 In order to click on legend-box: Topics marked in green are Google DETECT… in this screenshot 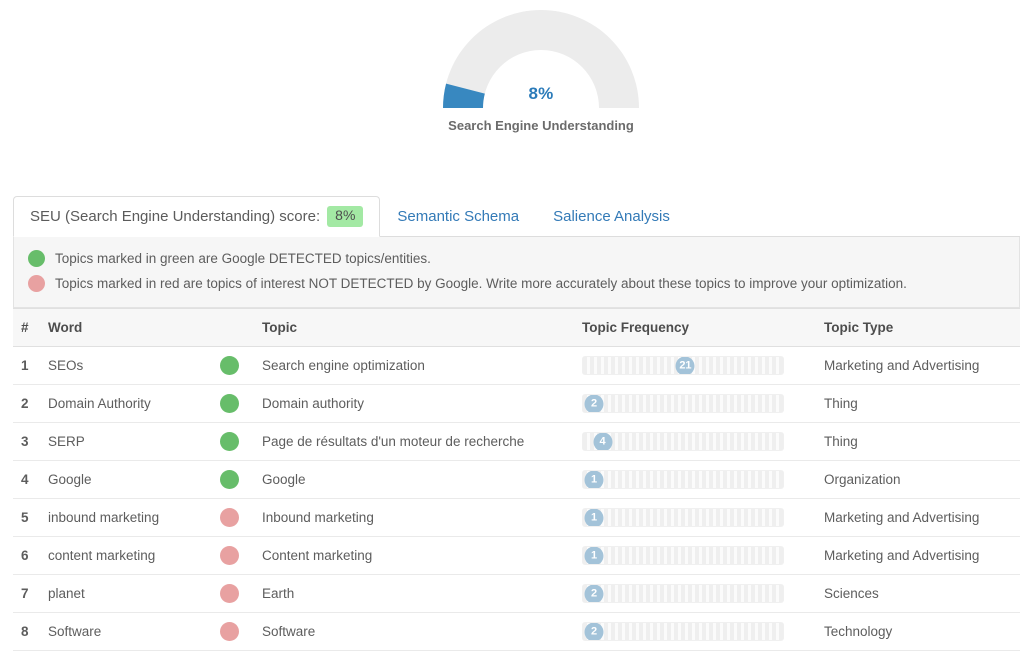, I will do `click(516, 272)`.